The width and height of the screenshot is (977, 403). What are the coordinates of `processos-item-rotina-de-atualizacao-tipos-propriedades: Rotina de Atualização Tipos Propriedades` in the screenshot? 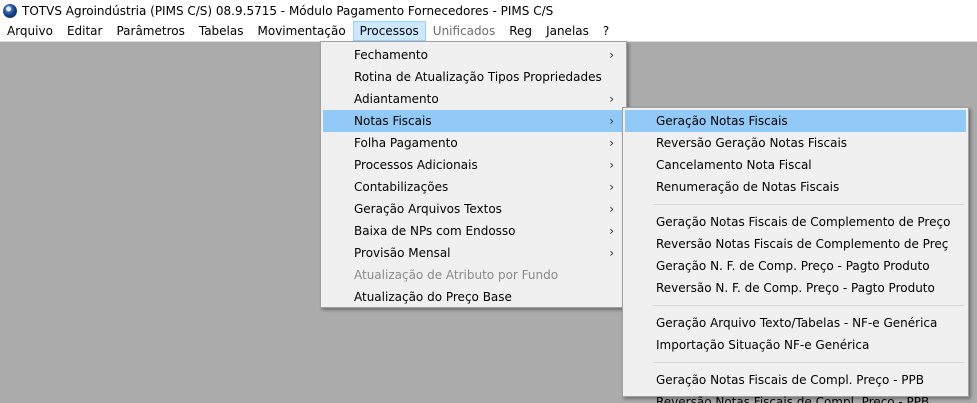 It's located at (473, 77).